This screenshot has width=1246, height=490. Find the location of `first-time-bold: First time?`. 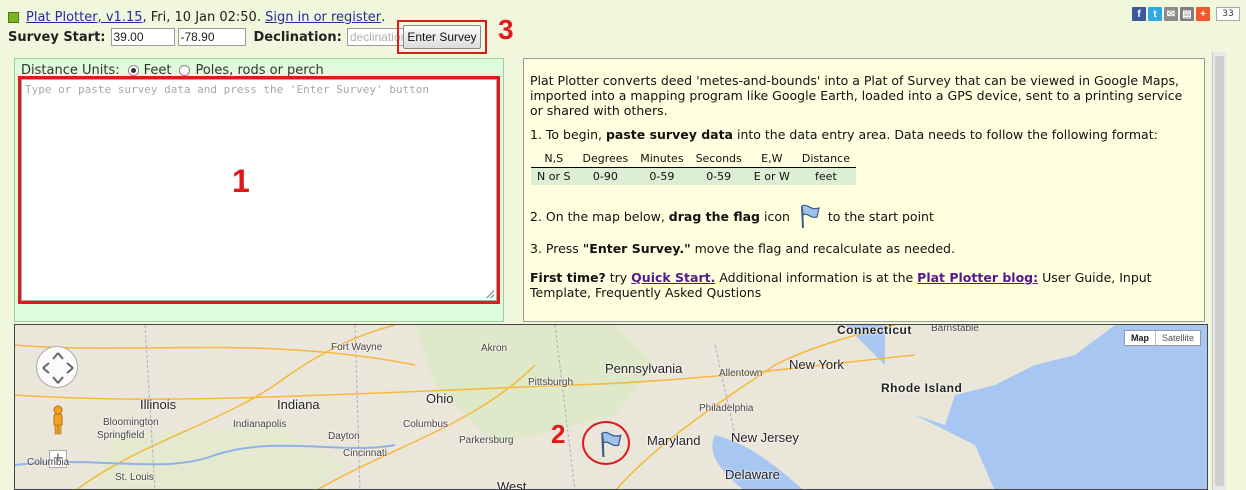

first-time-bold: First time? is located at coordinates (568, 277).